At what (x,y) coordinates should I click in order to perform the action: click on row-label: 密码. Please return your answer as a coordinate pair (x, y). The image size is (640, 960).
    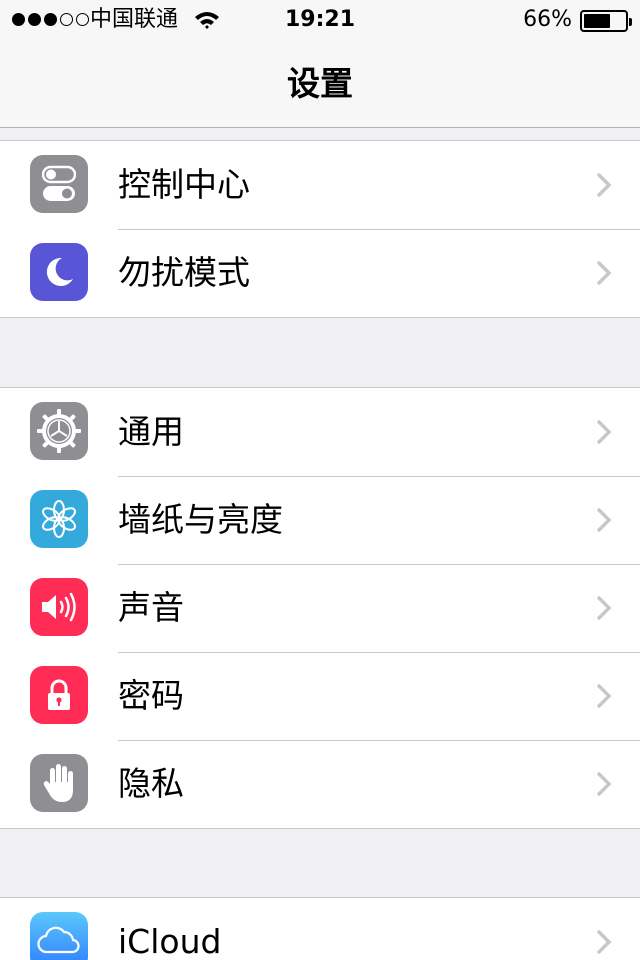
    Looking at the image, I should click on (151, 695).